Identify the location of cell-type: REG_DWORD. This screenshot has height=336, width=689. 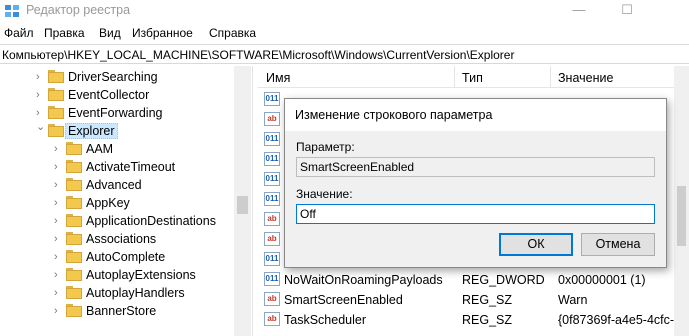
(503, 280).